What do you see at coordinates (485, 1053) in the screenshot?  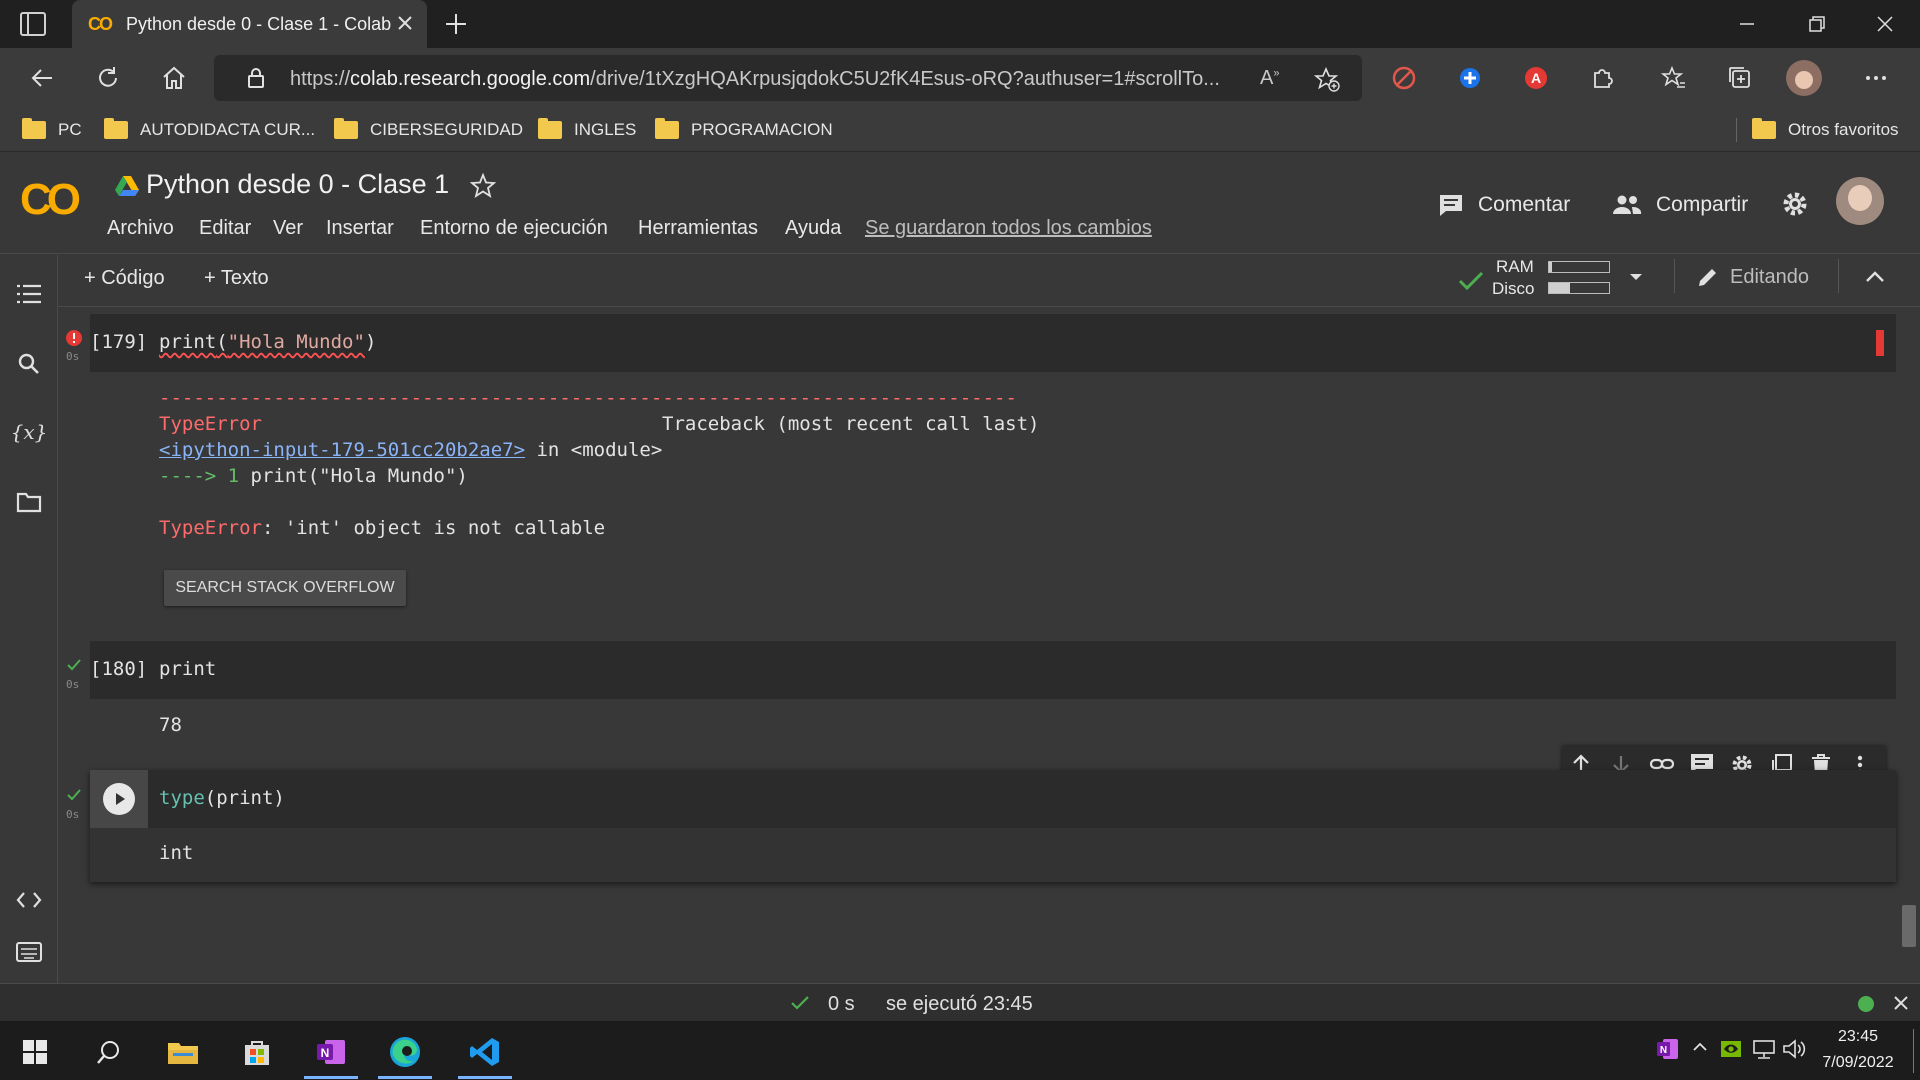 I see `vscode-icon` at bounding box center [485, 1053].